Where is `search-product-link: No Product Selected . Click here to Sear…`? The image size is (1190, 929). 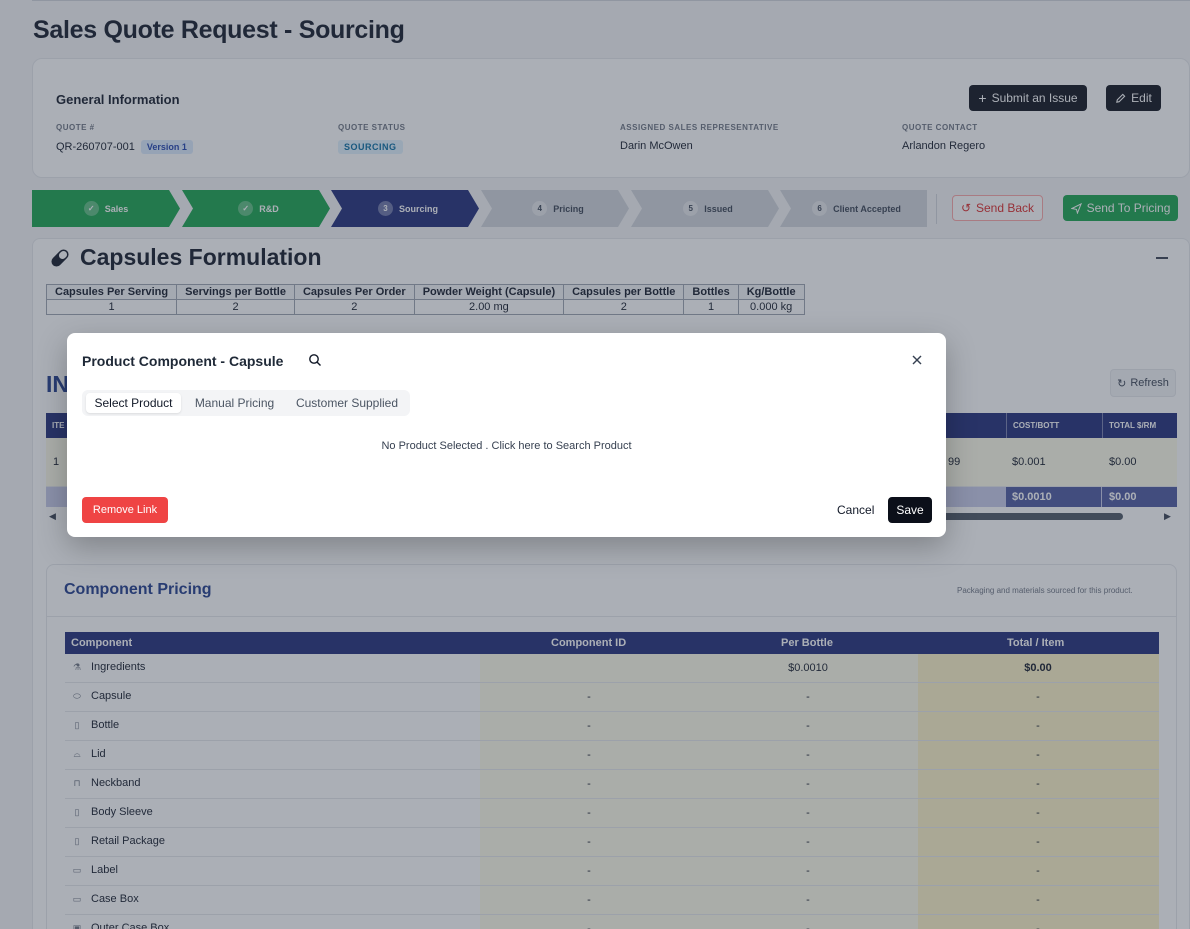 search-product-link: No Product Selected . Click here to Sear… is located at coordinates (506, 446).